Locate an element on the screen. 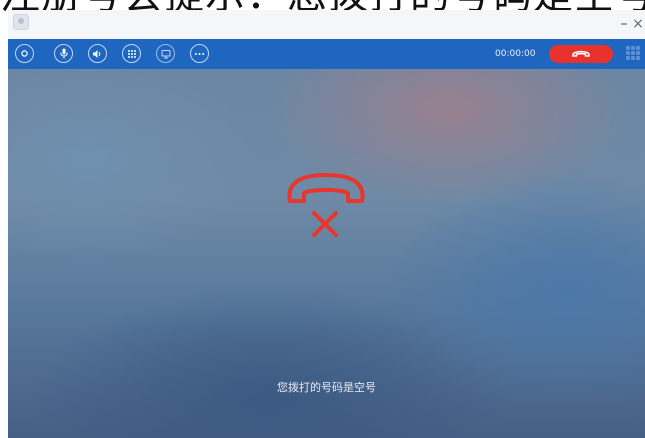  hangup-button is located at coordinates (581, 54).